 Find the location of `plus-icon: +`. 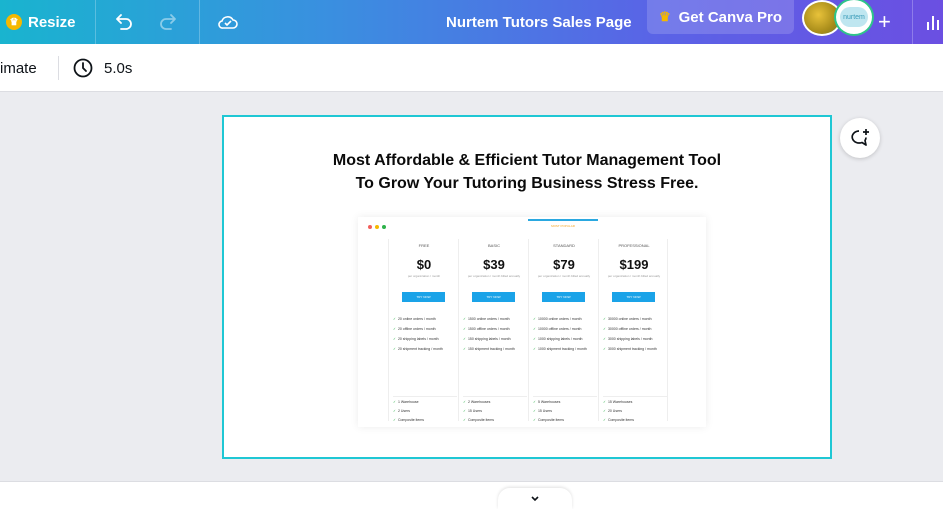

plus-icon: + is located at coordinates (884, 21).